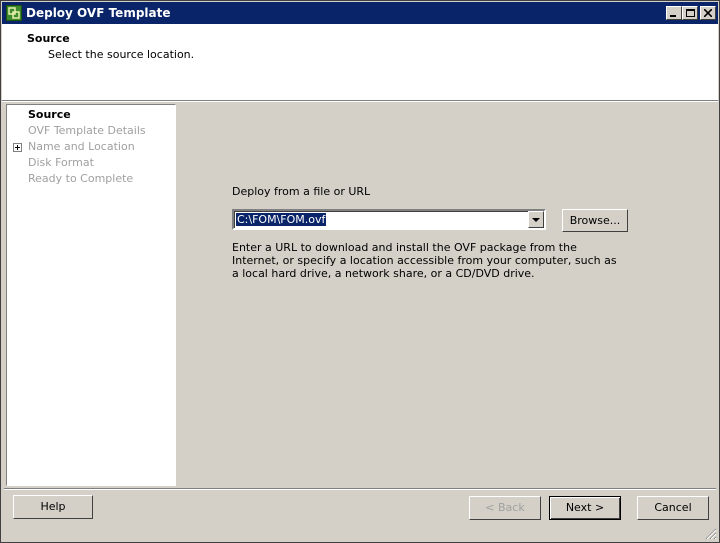 Image resolution: width=720 pixels, height=543 pixels. Describe the element at coordinates (389, 219) in the screenshot. I see `source-path-combobox: C:\FOM\FOM.ovf` at that location.